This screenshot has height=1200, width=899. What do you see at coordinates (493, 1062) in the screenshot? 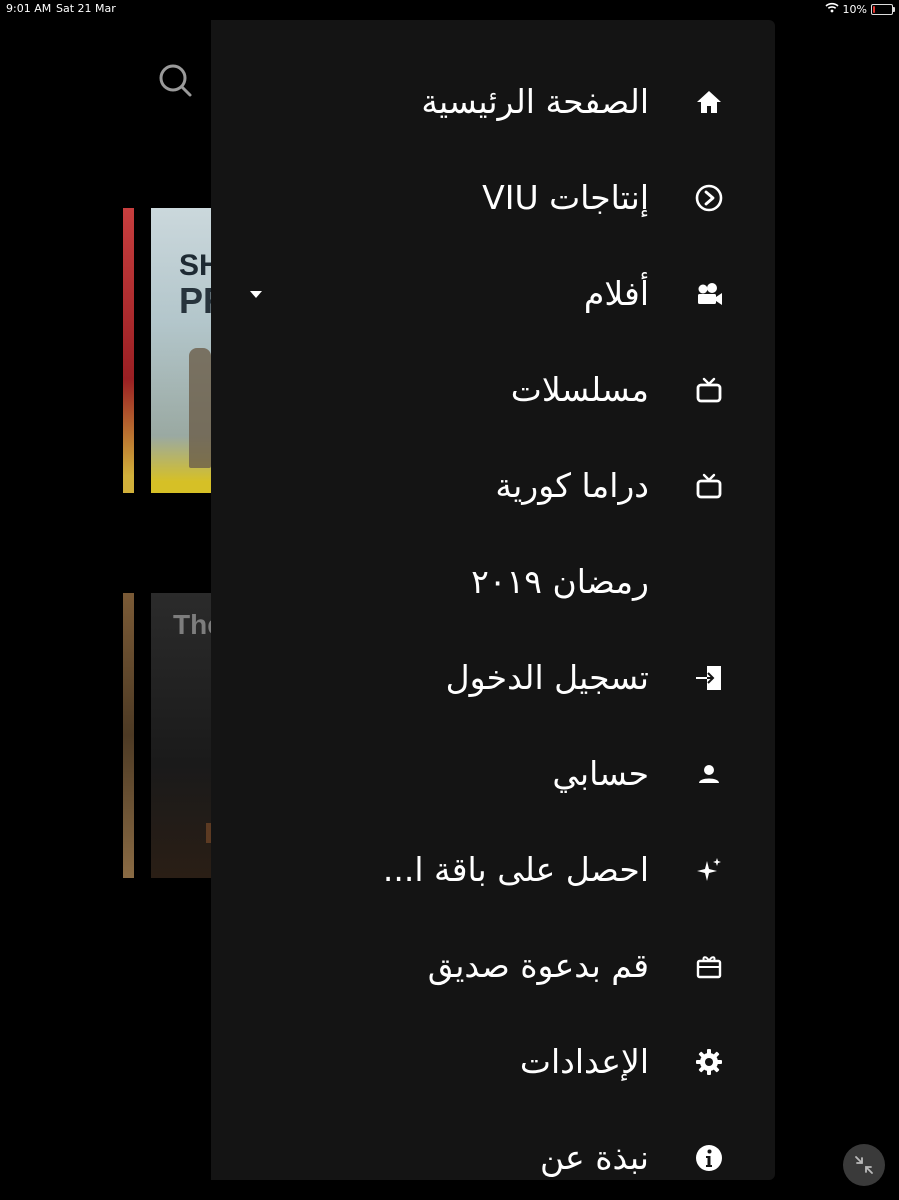
I see `menu-item-settings: الإعدادات` at bounding box center [493, 1062].